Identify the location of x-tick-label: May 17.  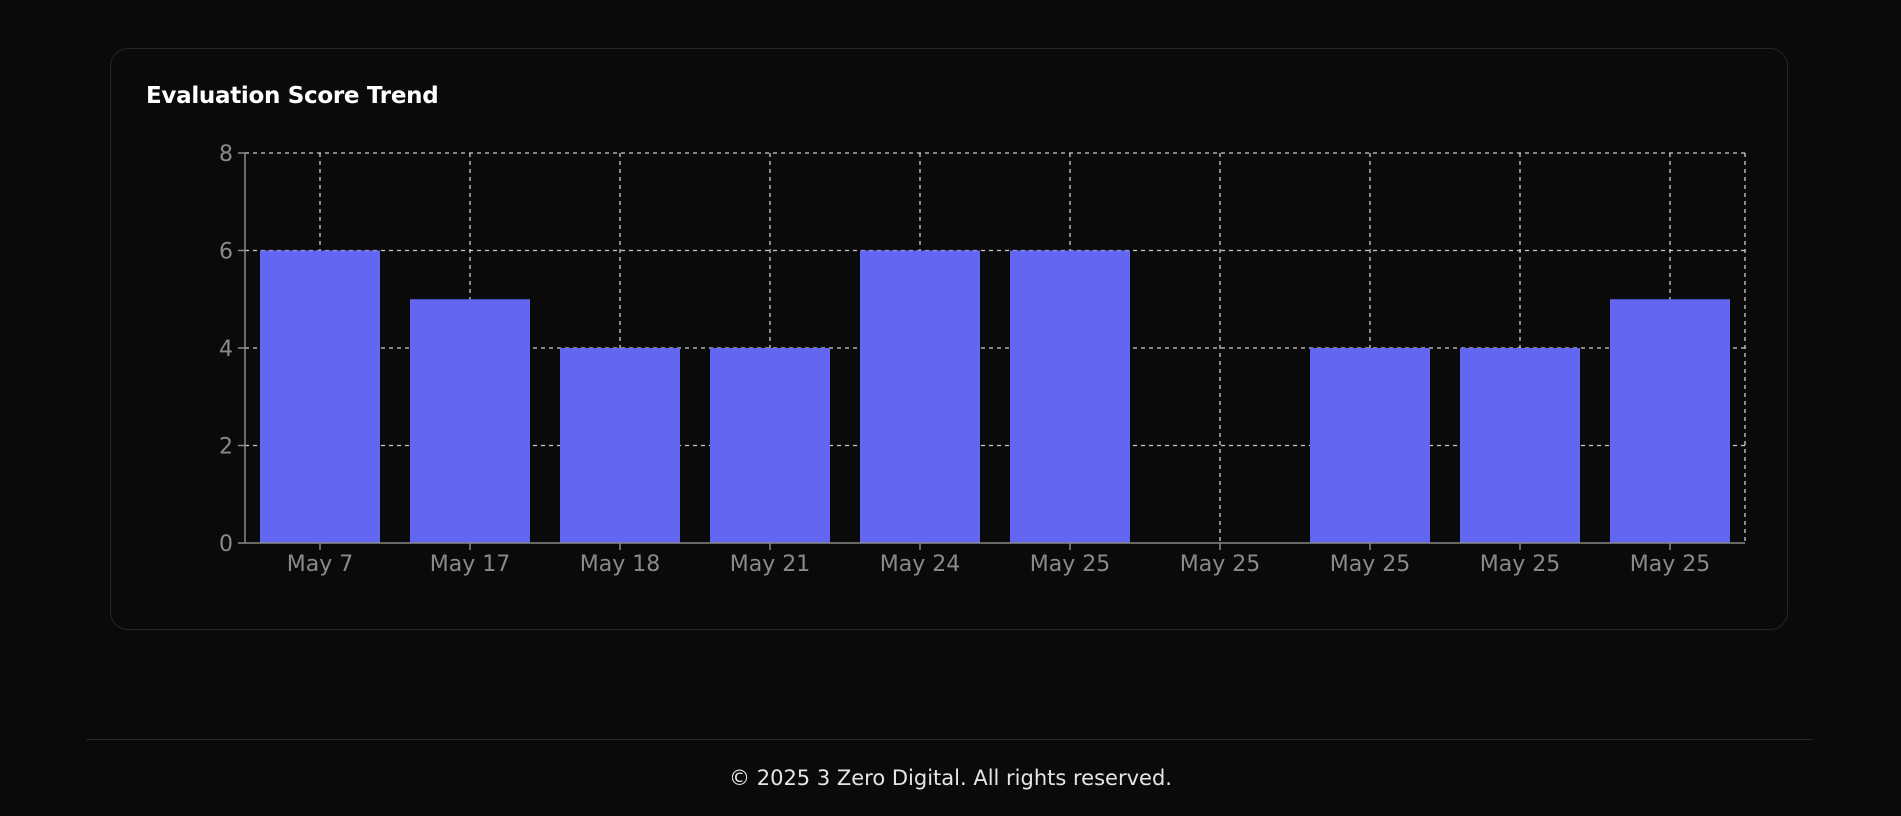
(470, 564).